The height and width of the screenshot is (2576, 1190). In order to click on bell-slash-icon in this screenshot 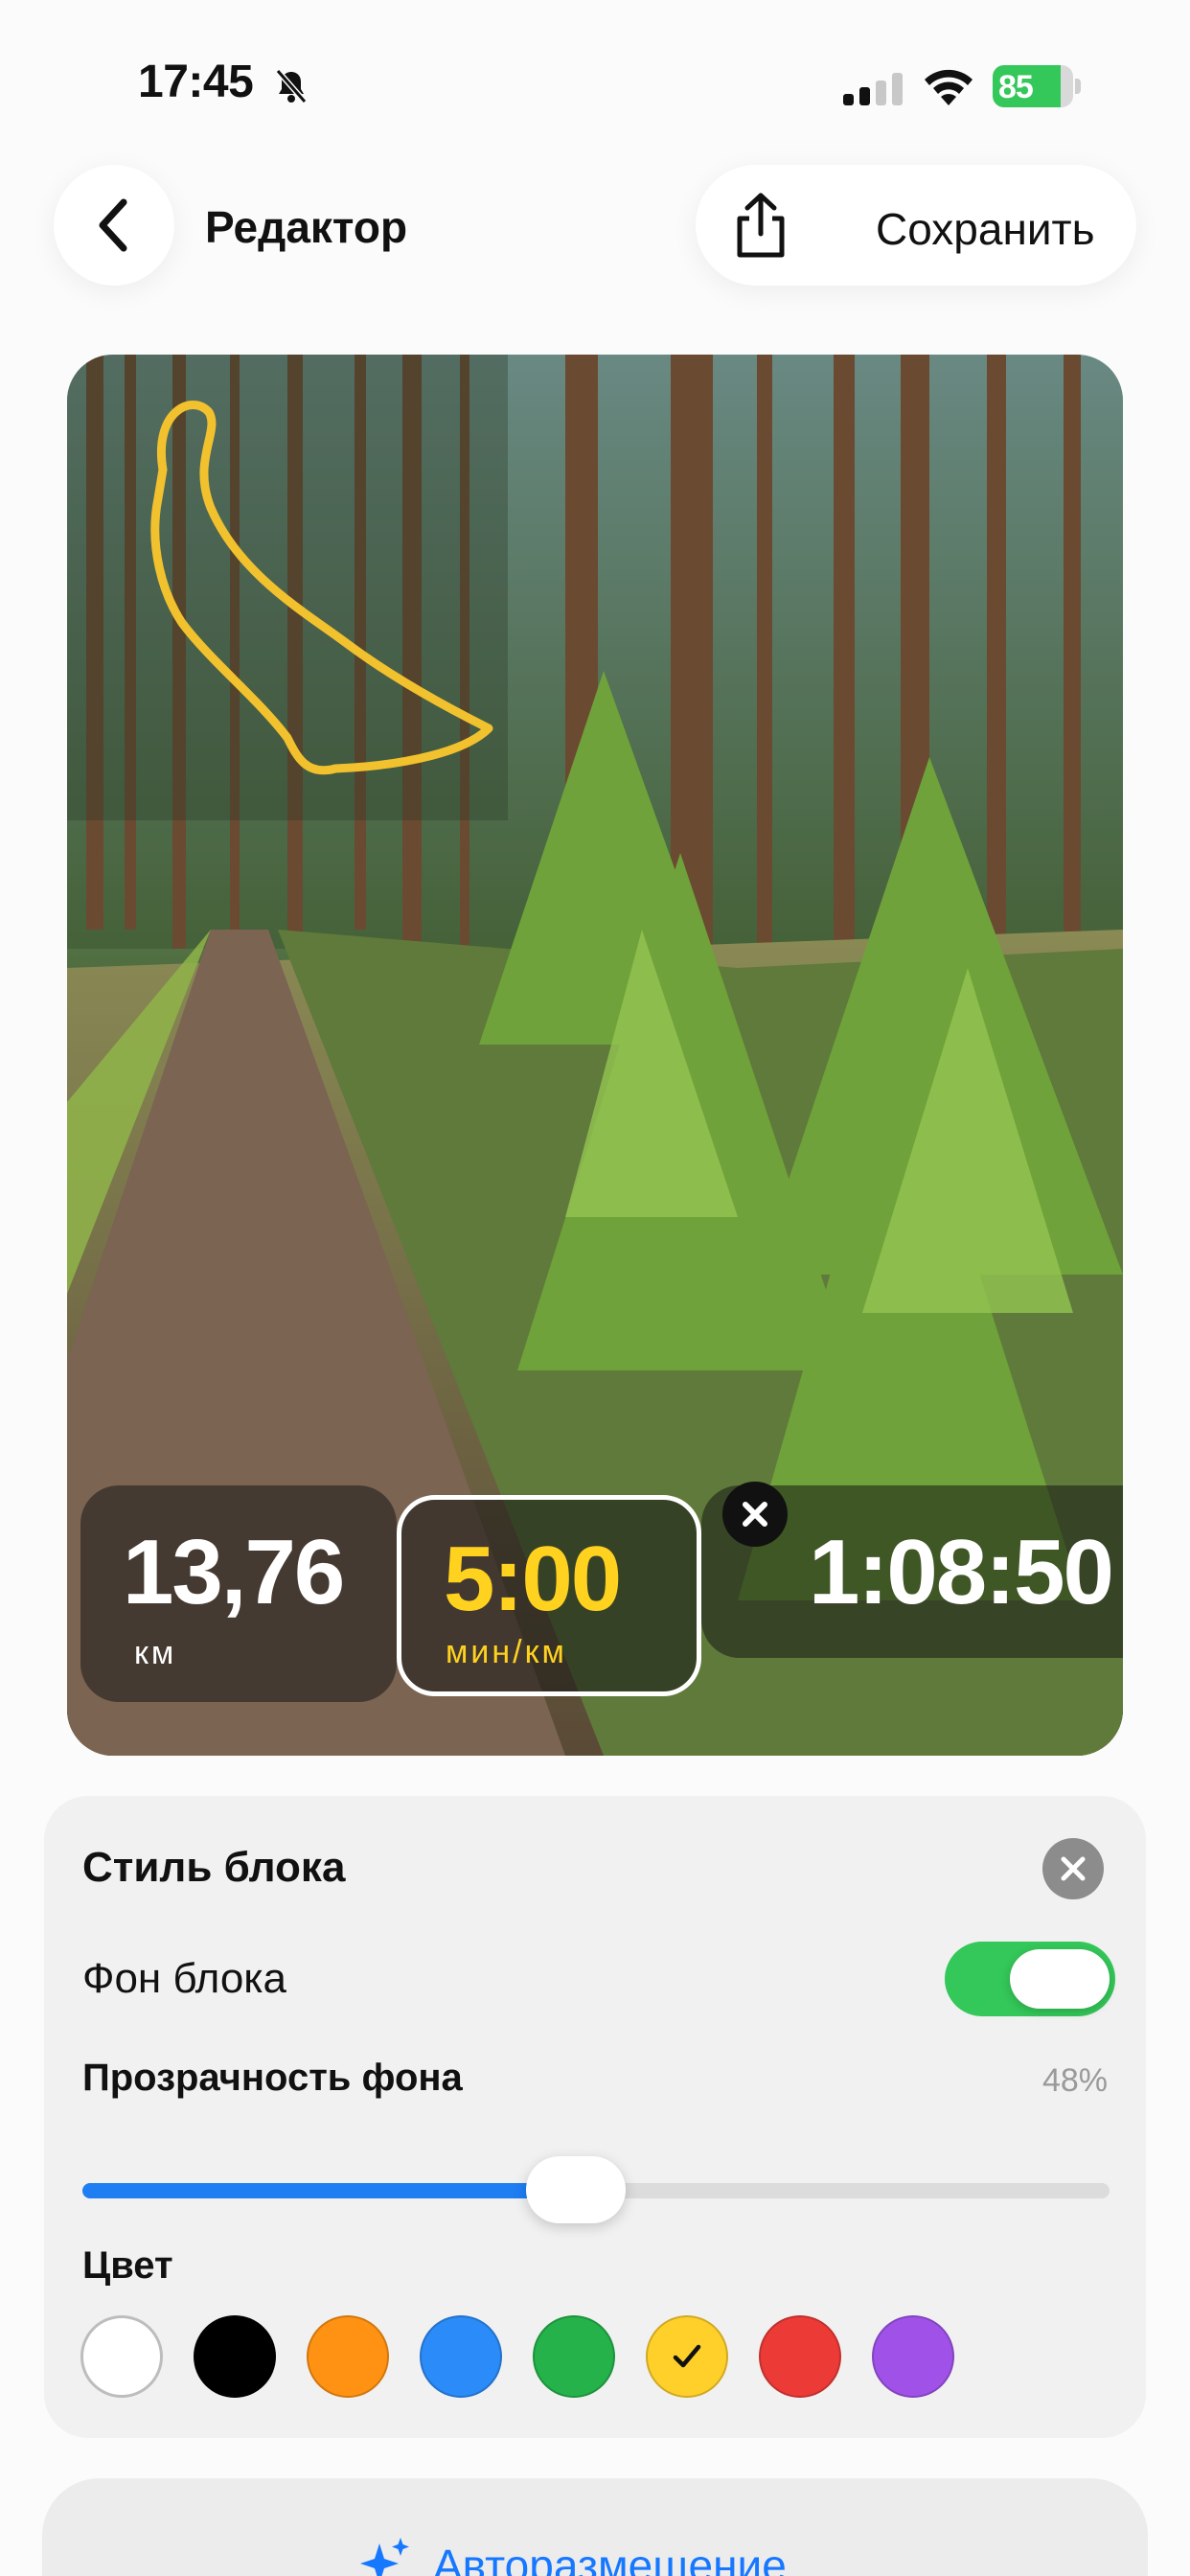, I will do `click(292, 86)`.